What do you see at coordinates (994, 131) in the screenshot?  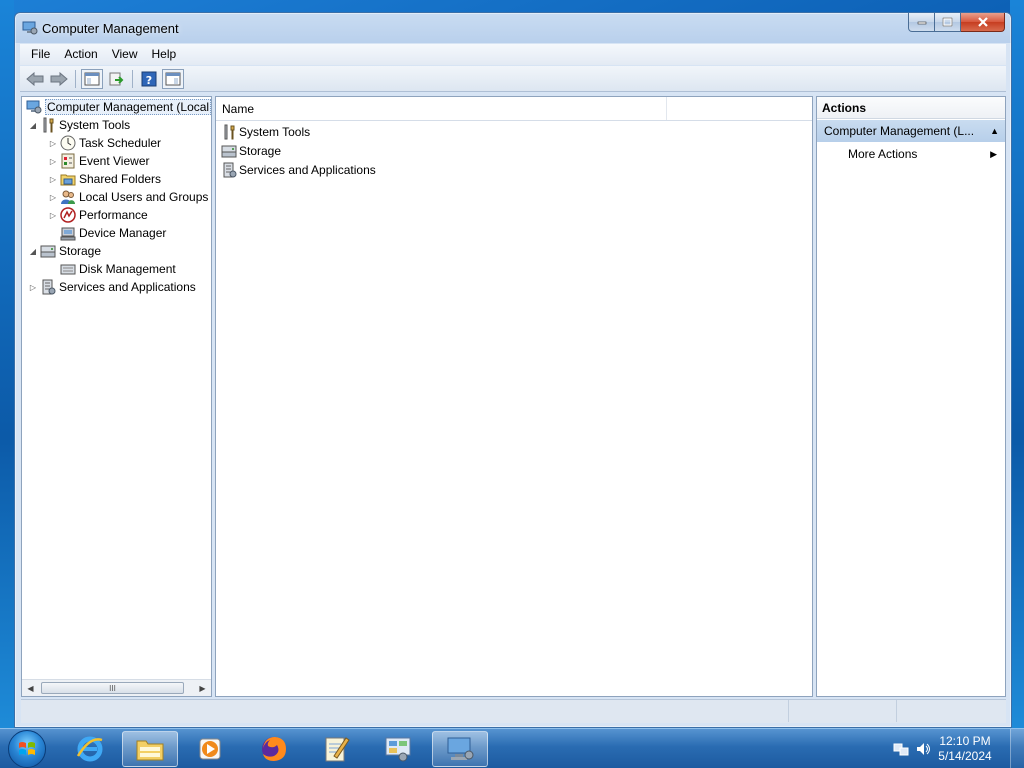 I see `collapse-arrow-icon: ▲` at bounding box center [994, 131].